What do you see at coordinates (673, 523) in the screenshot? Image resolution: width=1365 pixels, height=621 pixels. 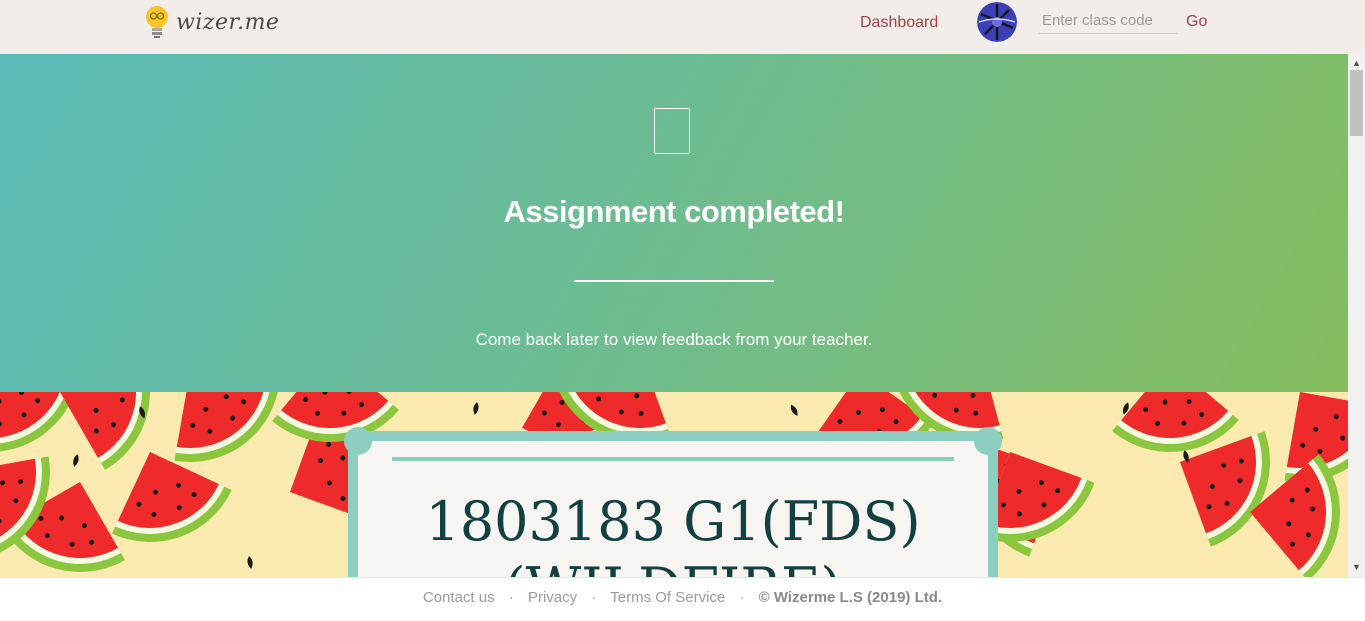 I see `worksheet-card: 1803183 G1(FDS) (WILDFIRE)` at bounding box center [673, 523].